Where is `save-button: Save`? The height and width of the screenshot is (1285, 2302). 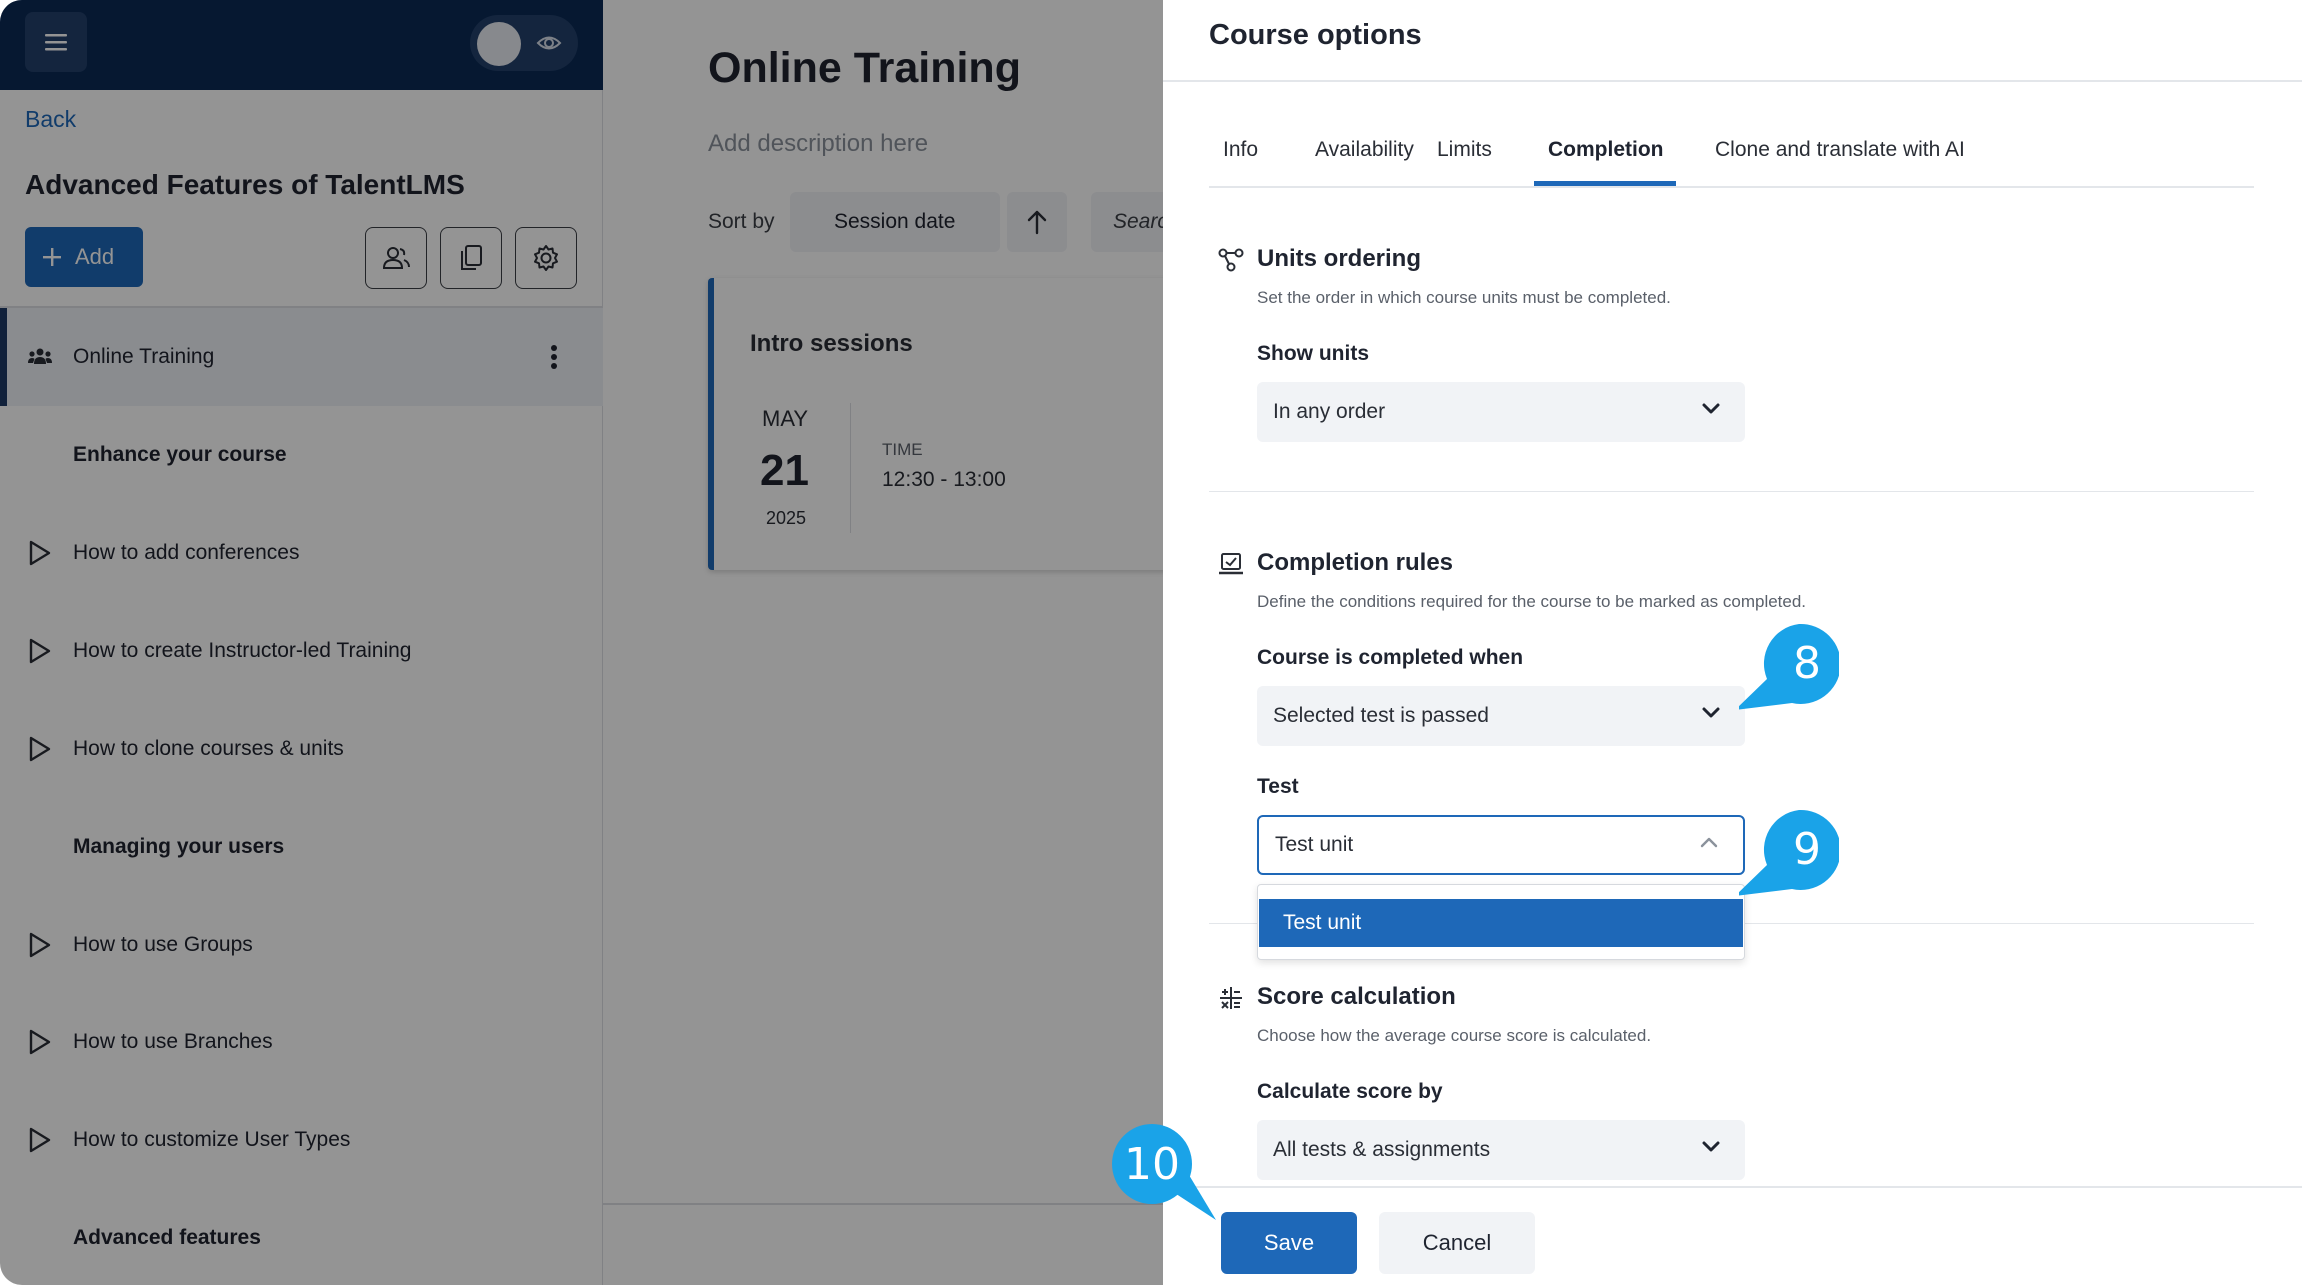
save-button: Save is located at coordinates (1289, 1243).